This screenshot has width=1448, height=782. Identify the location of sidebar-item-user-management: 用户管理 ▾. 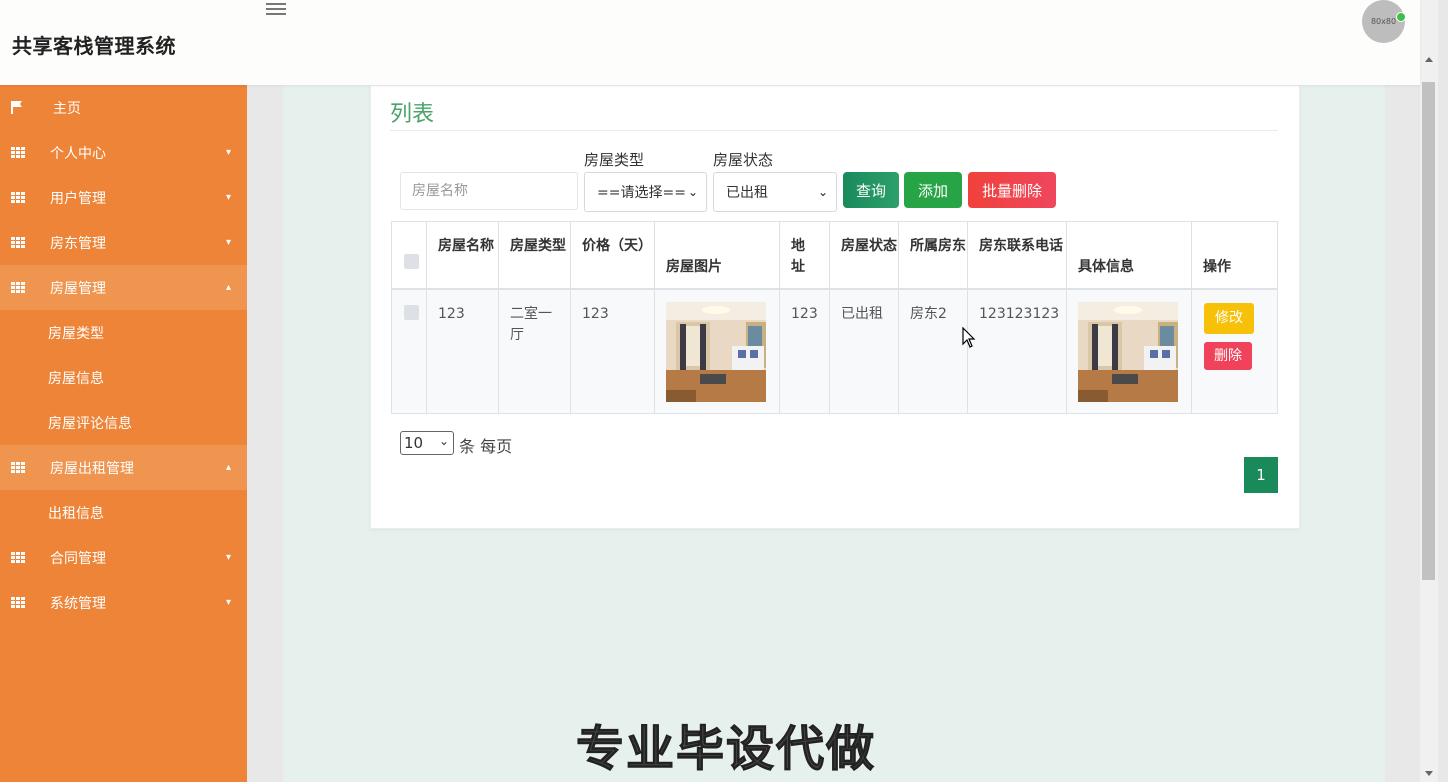
(123, 197).